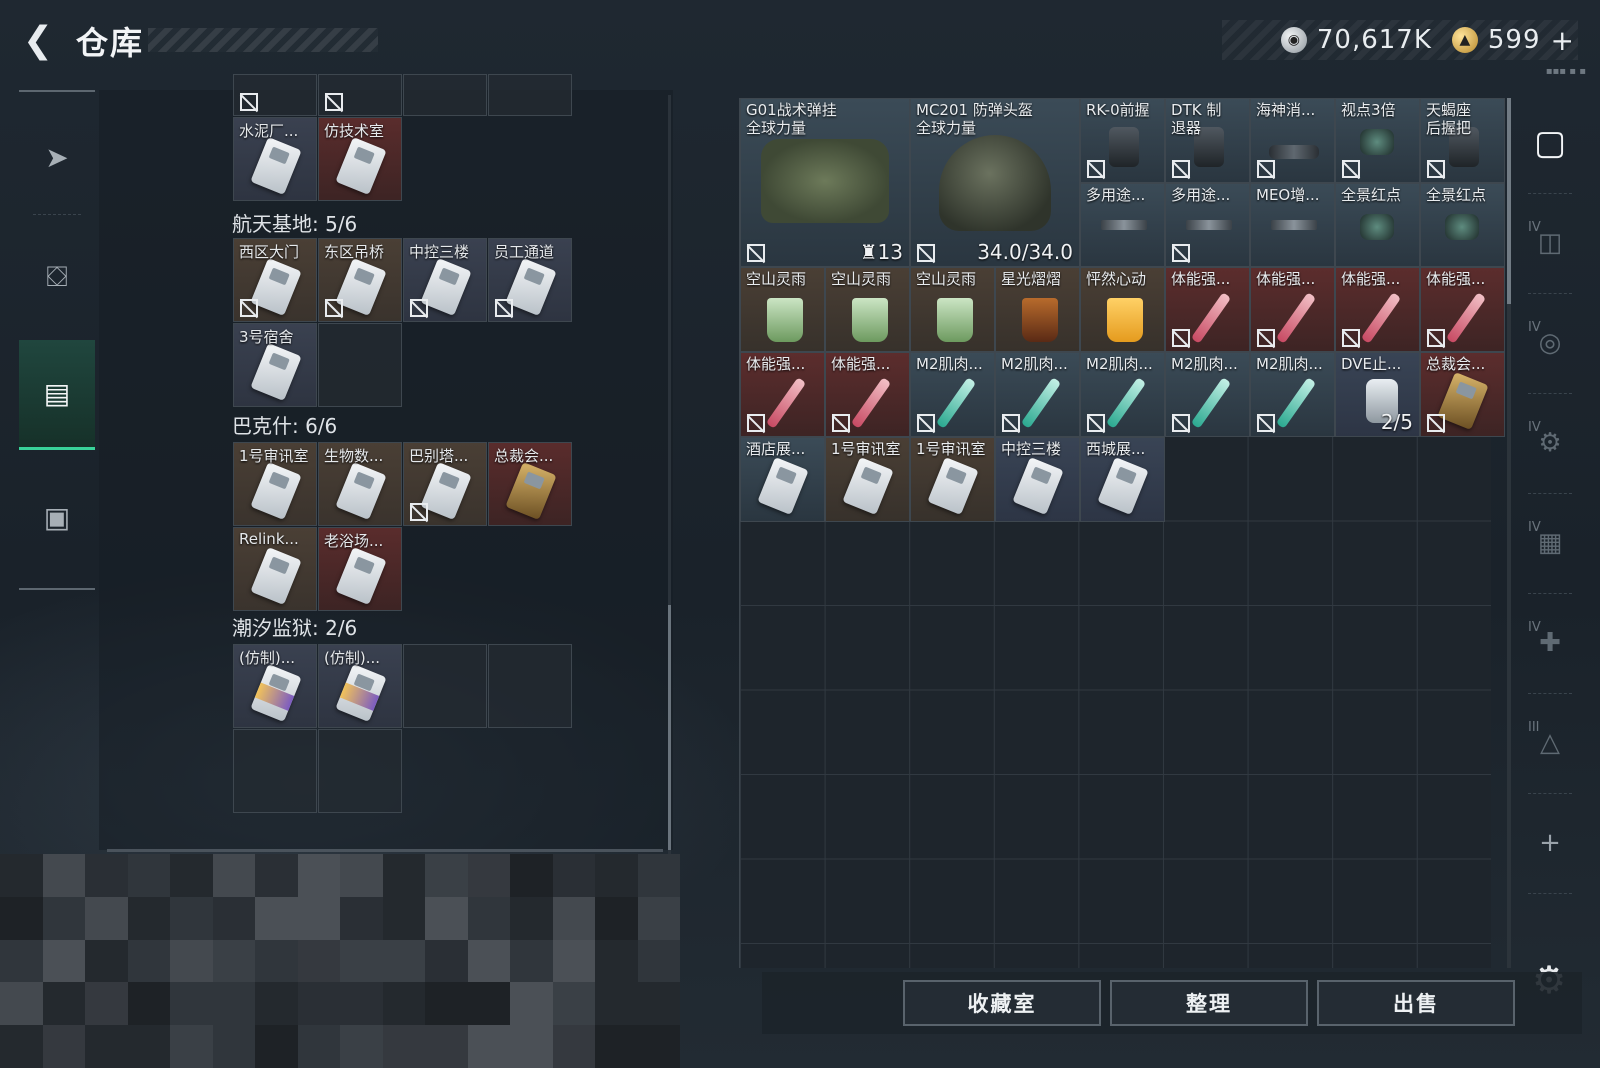  I want to click on drink-icon, so click(1040, 320).